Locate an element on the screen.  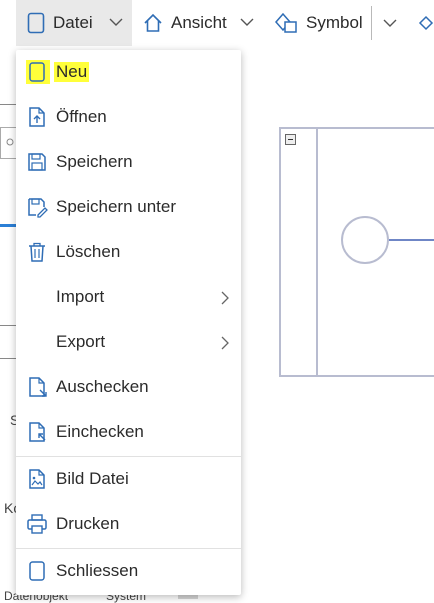
close-file-icon is located at coordinates (37, 571).